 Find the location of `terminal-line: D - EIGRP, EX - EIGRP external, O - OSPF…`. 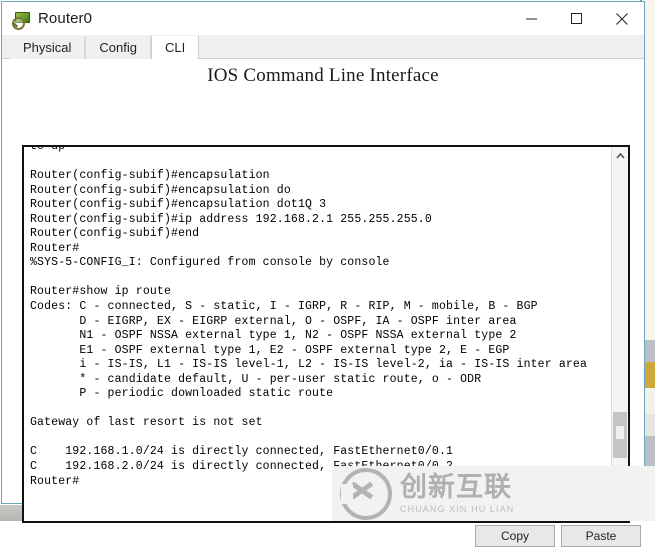

terminal-line: D - EIGRP, EX - EIGRP external, O - OSPF… is located at coordinates (273, 321).